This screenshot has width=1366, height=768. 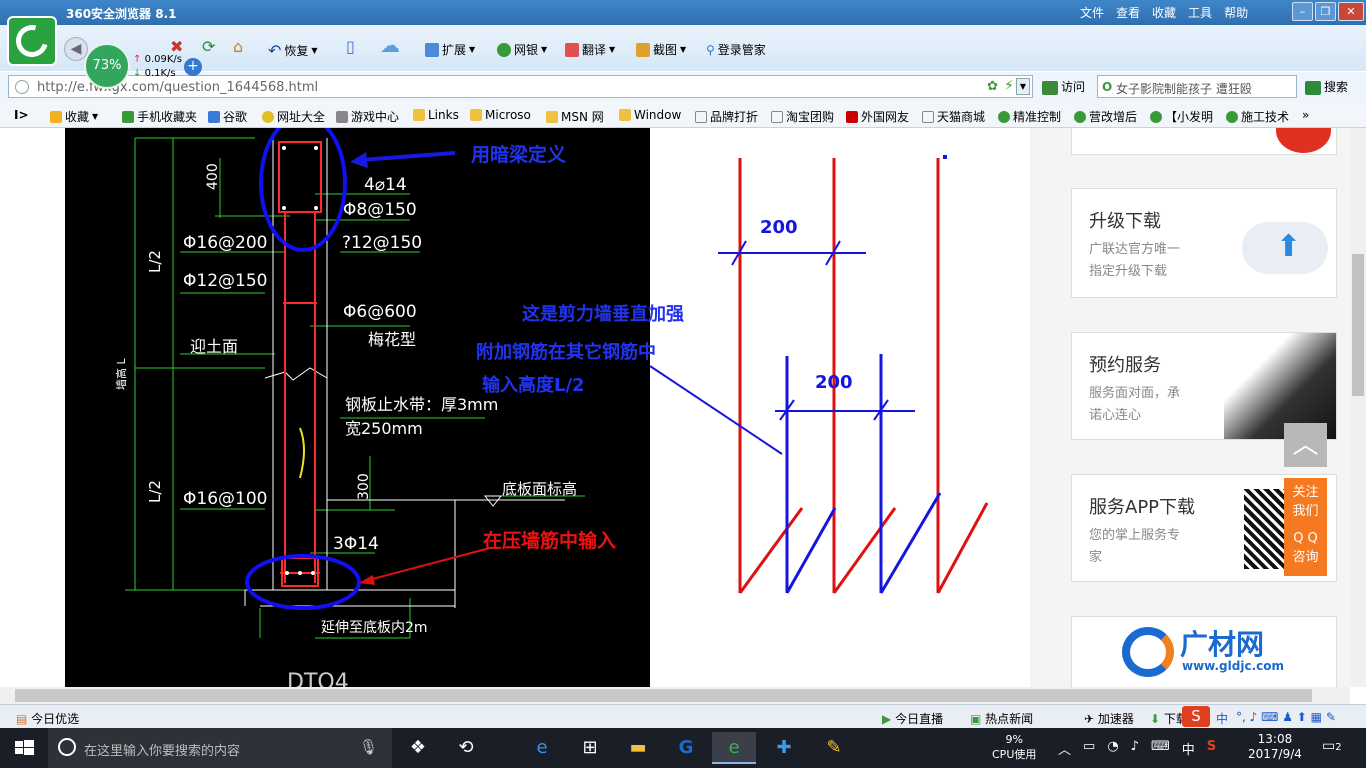 I want to click on cloud-icon: ☁, so click(x=390, y=45).